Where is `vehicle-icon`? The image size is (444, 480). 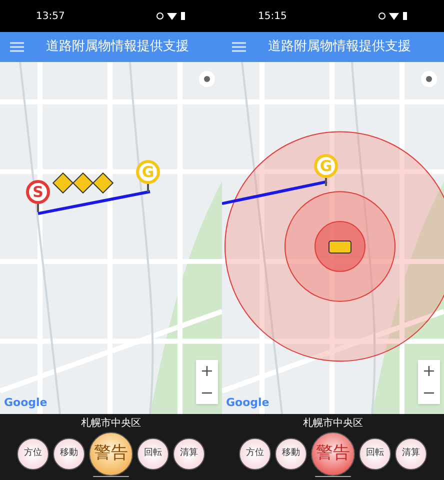
vehicle-icon is located at coordinates (340, 247).